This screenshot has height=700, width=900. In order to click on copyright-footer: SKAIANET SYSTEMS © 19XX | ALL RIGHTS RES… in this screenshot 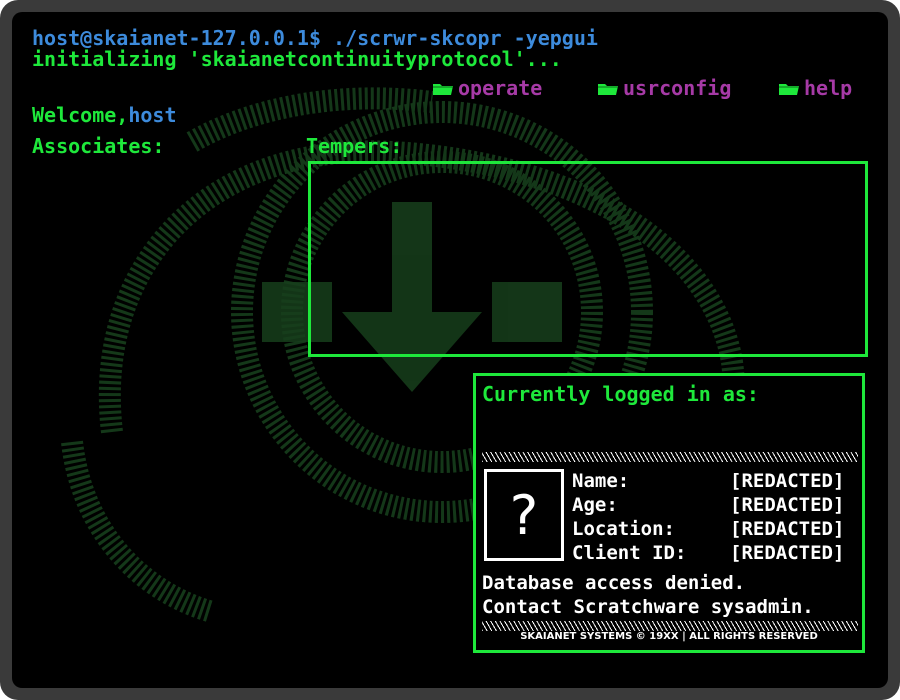, I will do `click(669, 636)`.